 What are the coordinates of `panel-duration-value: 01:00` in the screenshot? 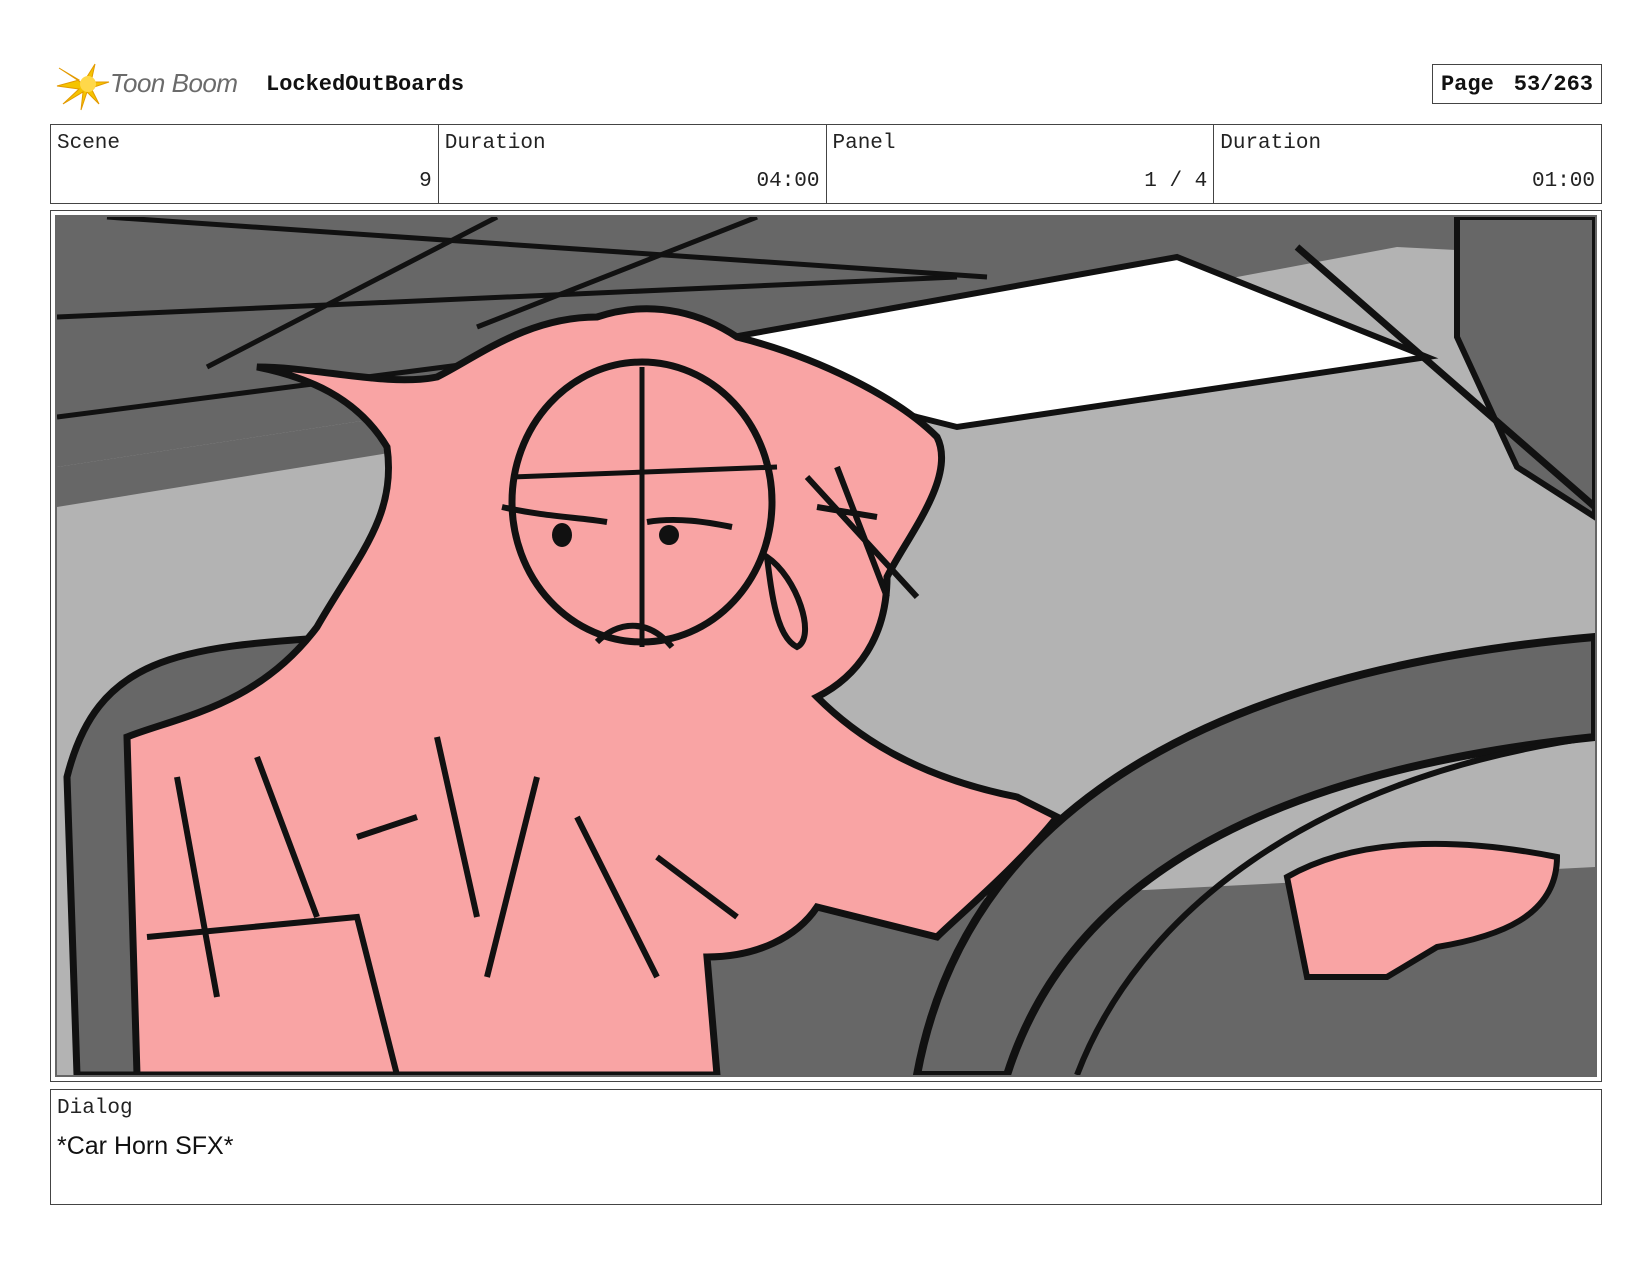 It's located at (1563, 181).